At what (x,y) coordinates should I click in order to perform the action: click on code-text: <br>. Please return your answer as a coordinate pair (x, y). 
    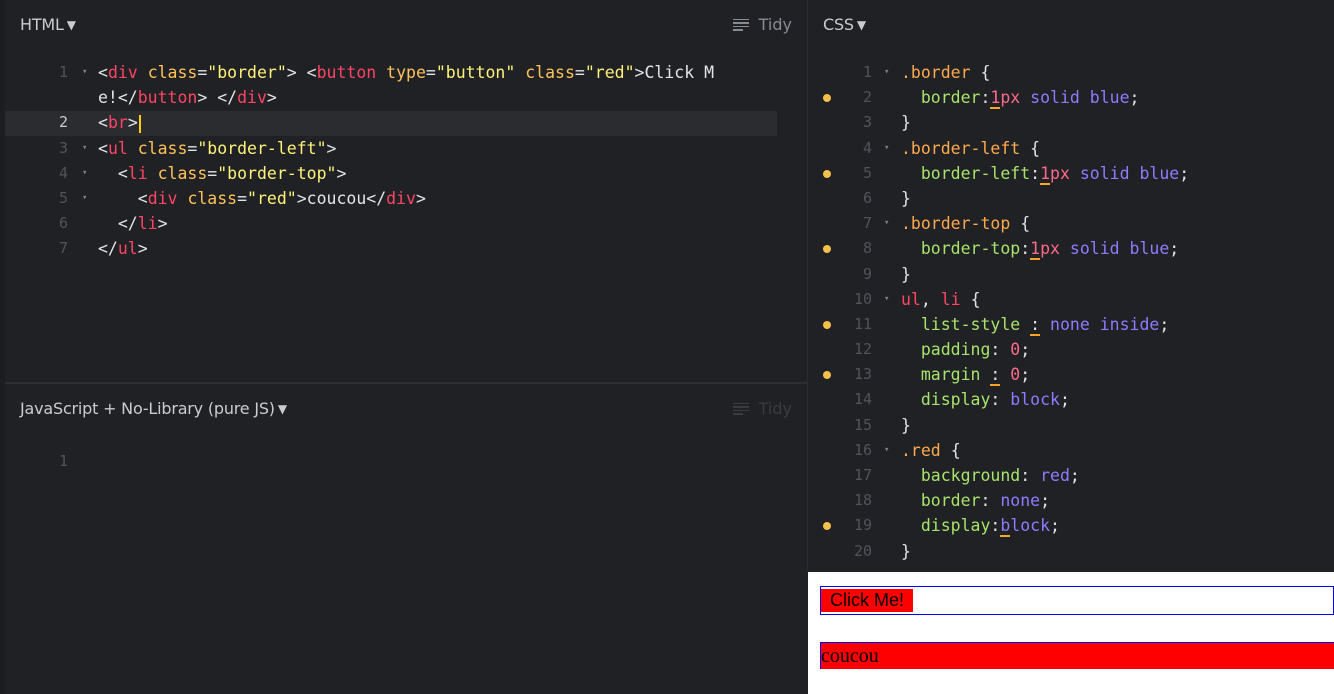
    Looking at the image, I should click on (119, 122).